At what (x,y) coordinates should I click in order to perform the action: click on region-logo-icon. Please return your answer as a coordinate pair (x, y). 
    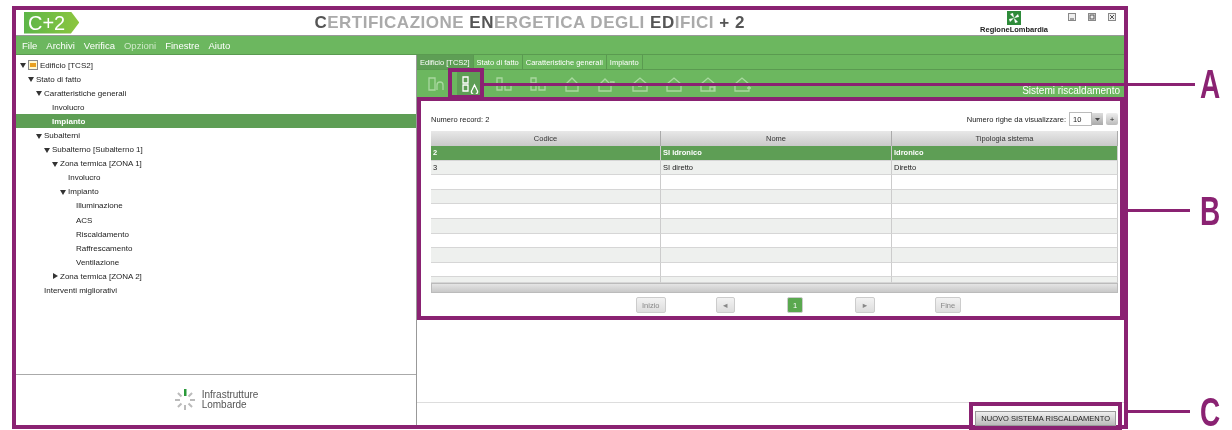
    Looking at the image, I should click on (1014, 18).